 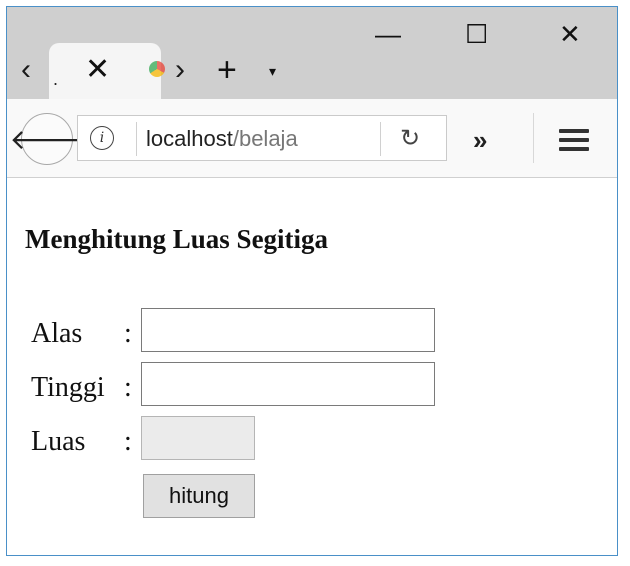 I want to click on address-bar: i localhost/belaja ↻, so click(x=262, y=138).